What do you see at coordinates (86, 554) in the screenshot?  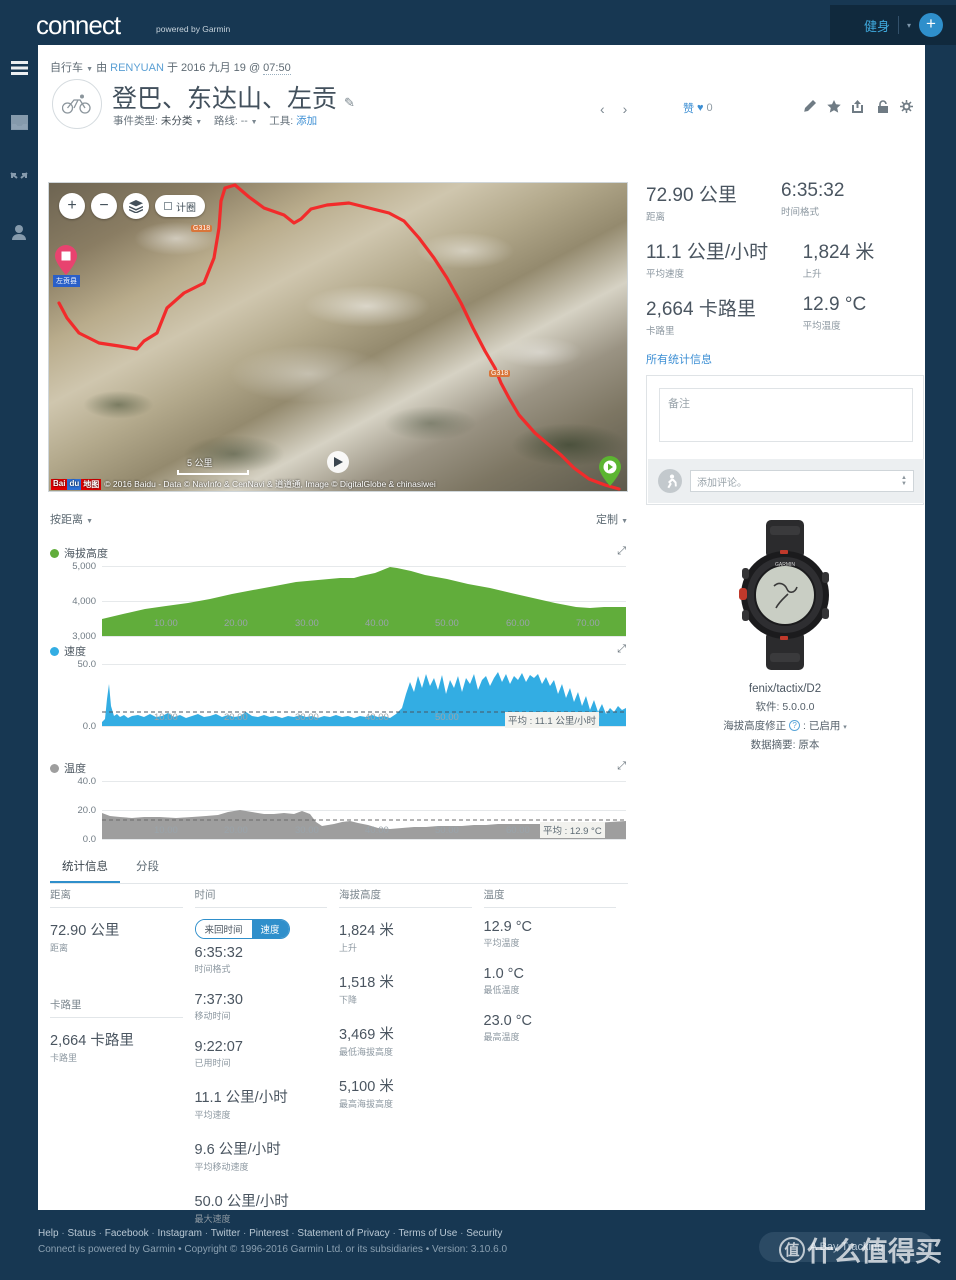 I see `legend-label: 海拔高度` at bounding box center [86, 554].